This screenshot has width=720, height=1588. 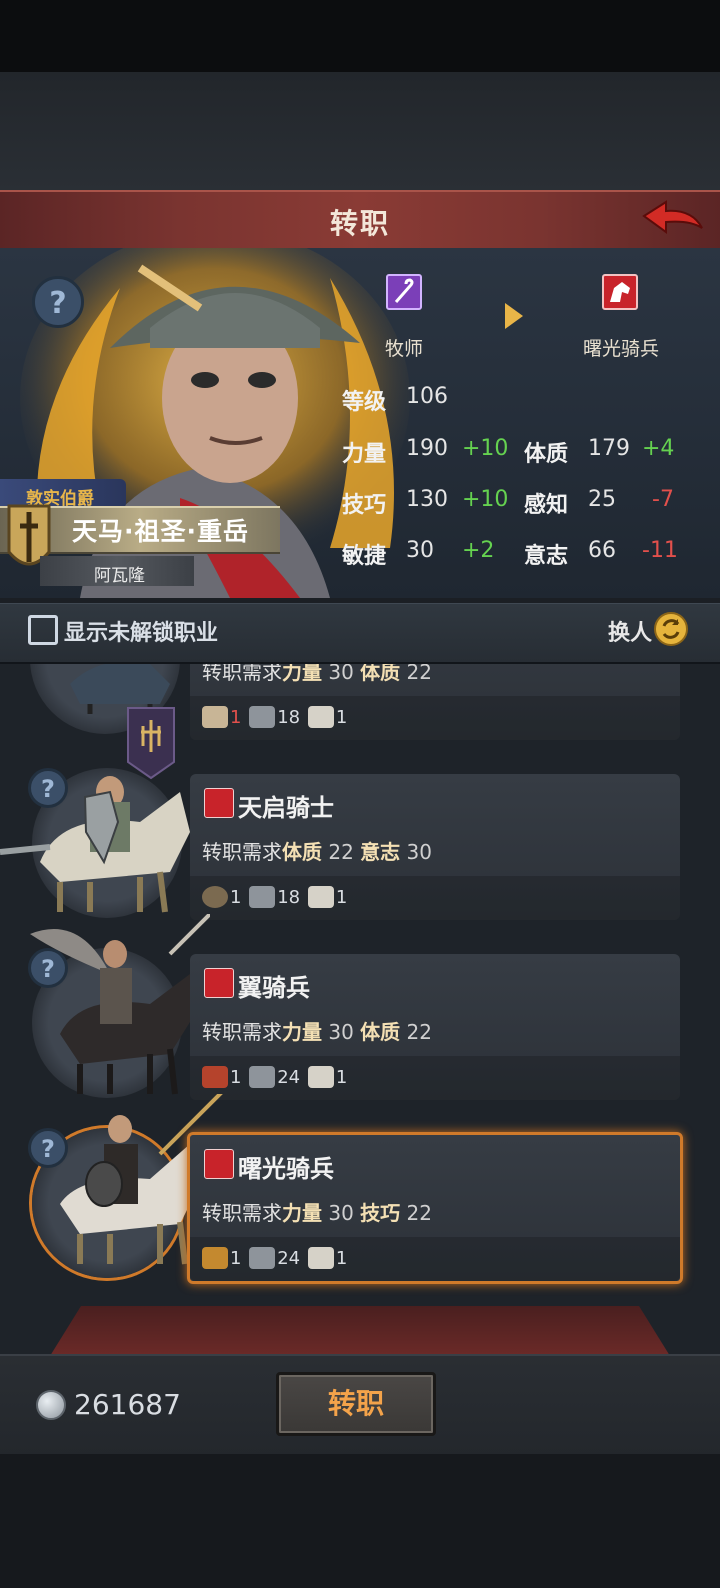 I want to click on skill-label: 技巧, so click(x=364, y=505).